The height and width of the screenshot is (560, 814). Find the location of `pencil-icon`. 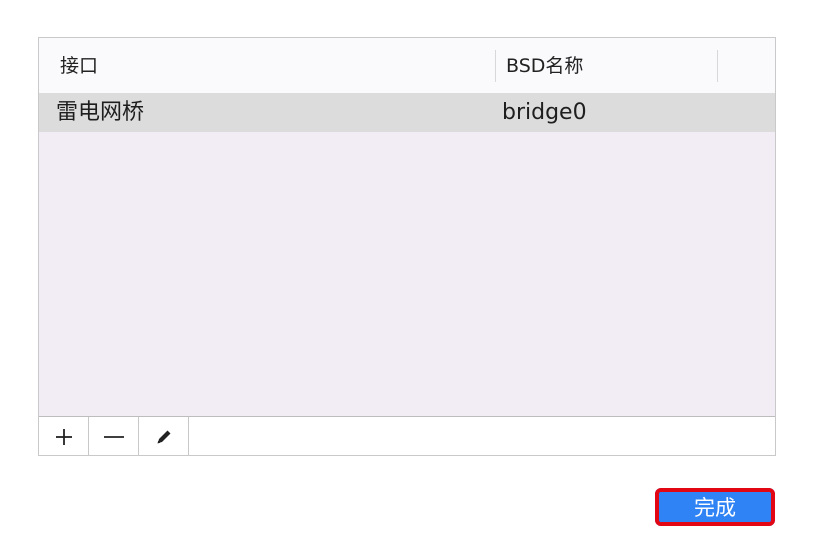

pencil-icon is located at coordinates (163, 436).